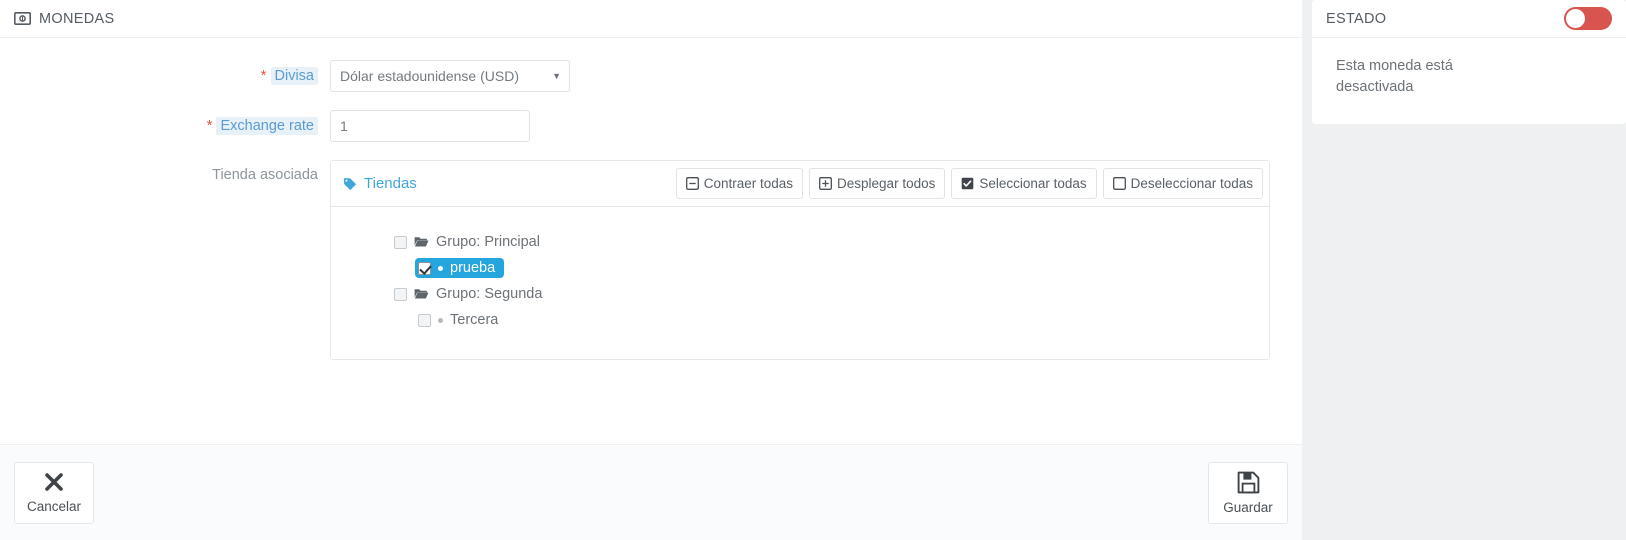 The width and height of the screenshot is (1626, 540). Describe the element at coordinates (1588, 18) in the screenshot. I see `status-toggle` at that location.